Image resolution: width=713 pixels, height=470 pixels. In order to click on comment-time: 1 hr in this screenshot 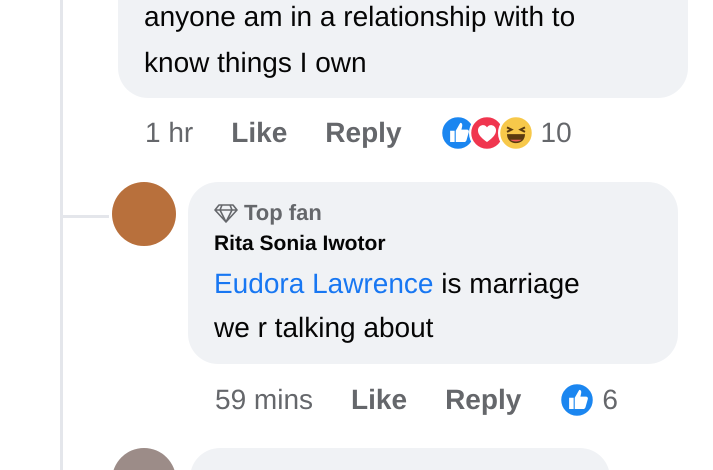, I will do `click(169, 133)`.